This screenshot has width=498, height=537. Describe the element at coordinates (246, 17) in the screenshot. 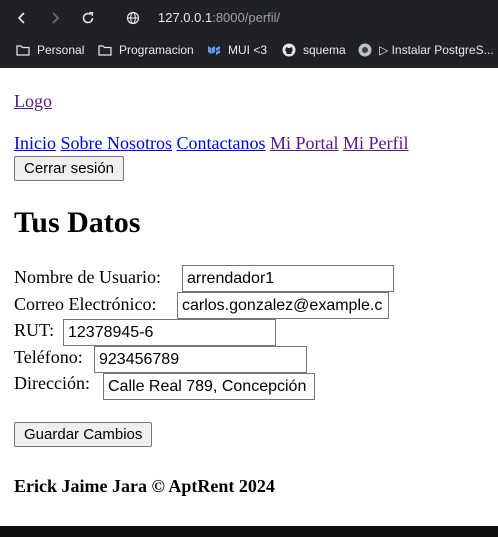

I see `url-path: :8000/perfil/` at that location.